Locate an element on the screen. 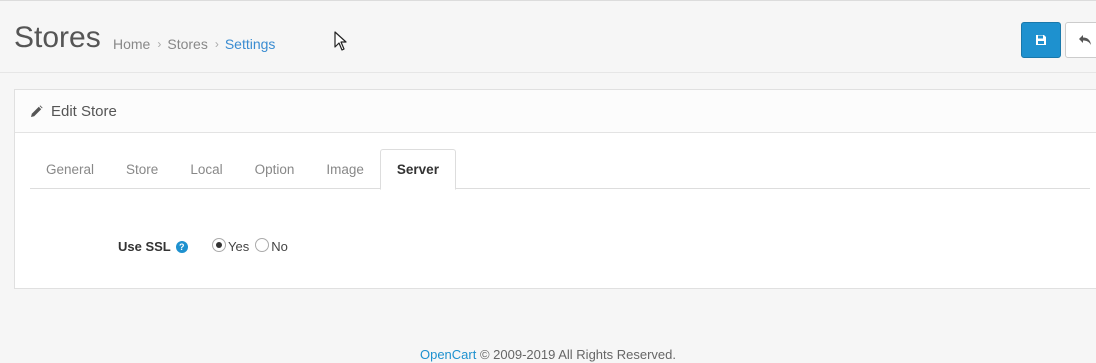 This screenshot has height=363, width=1096. ssl-yes-radio is located at coordinates (219, 244).